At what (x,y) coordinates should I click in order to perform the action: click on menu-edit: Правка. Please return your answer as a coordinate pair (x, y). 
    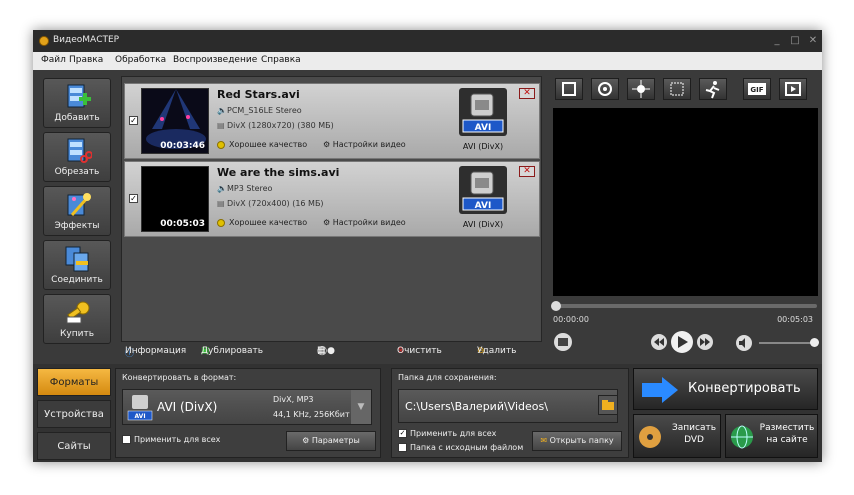
    Looking at the image, I should click on (86, 60).